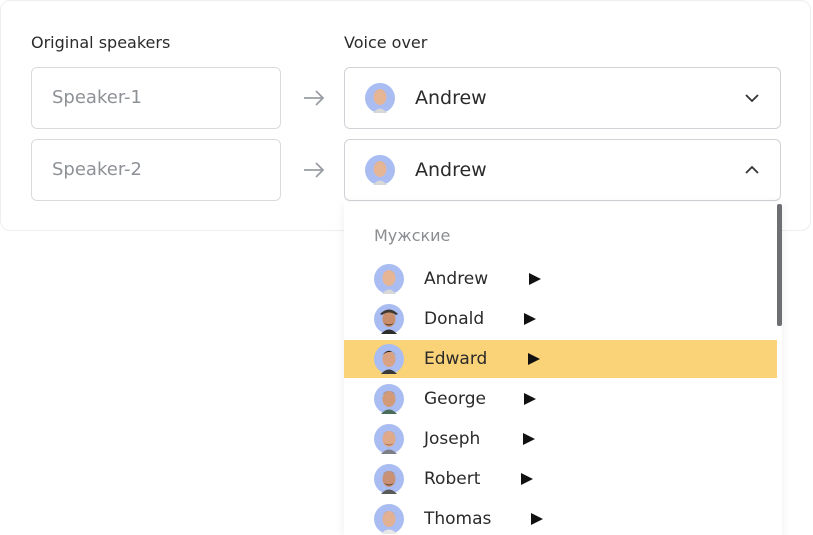 The height and width of the screenshot is (535, 813). Describe the element at coordinates (389, 479) in the screenshot. I see `avatar-robert-icon` at that location.